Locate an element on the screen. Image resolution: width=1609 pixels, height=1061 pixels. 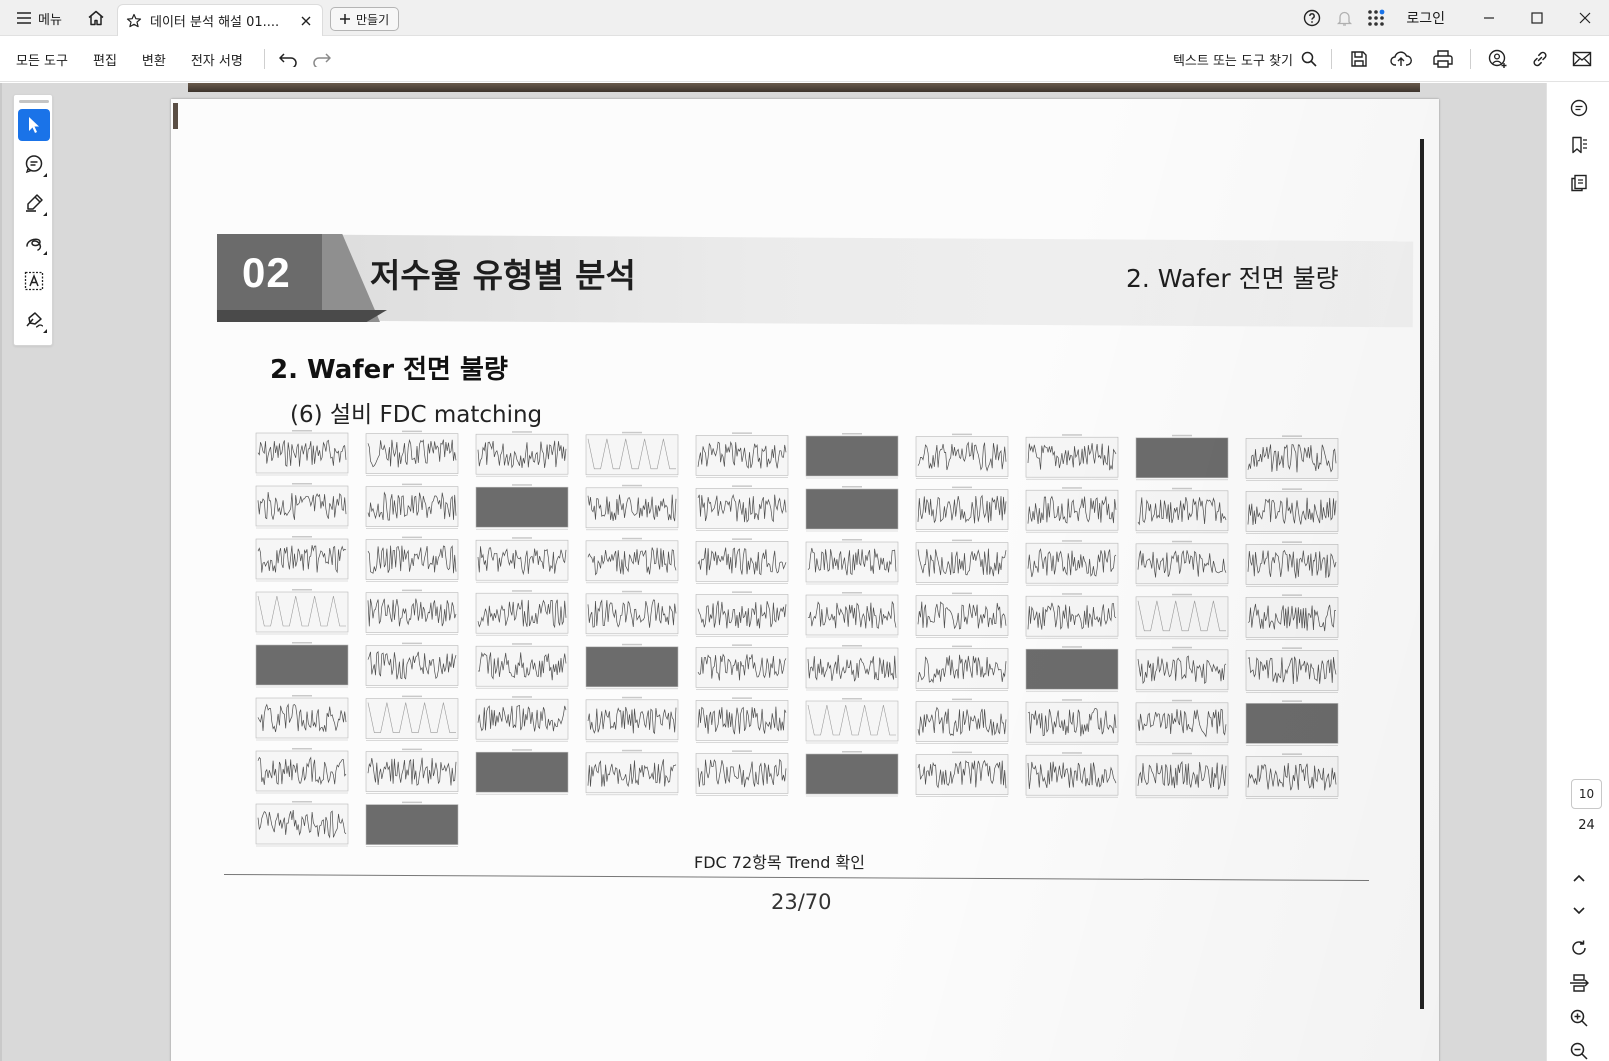
maximize-icon is located at coordinates (1537, 18).